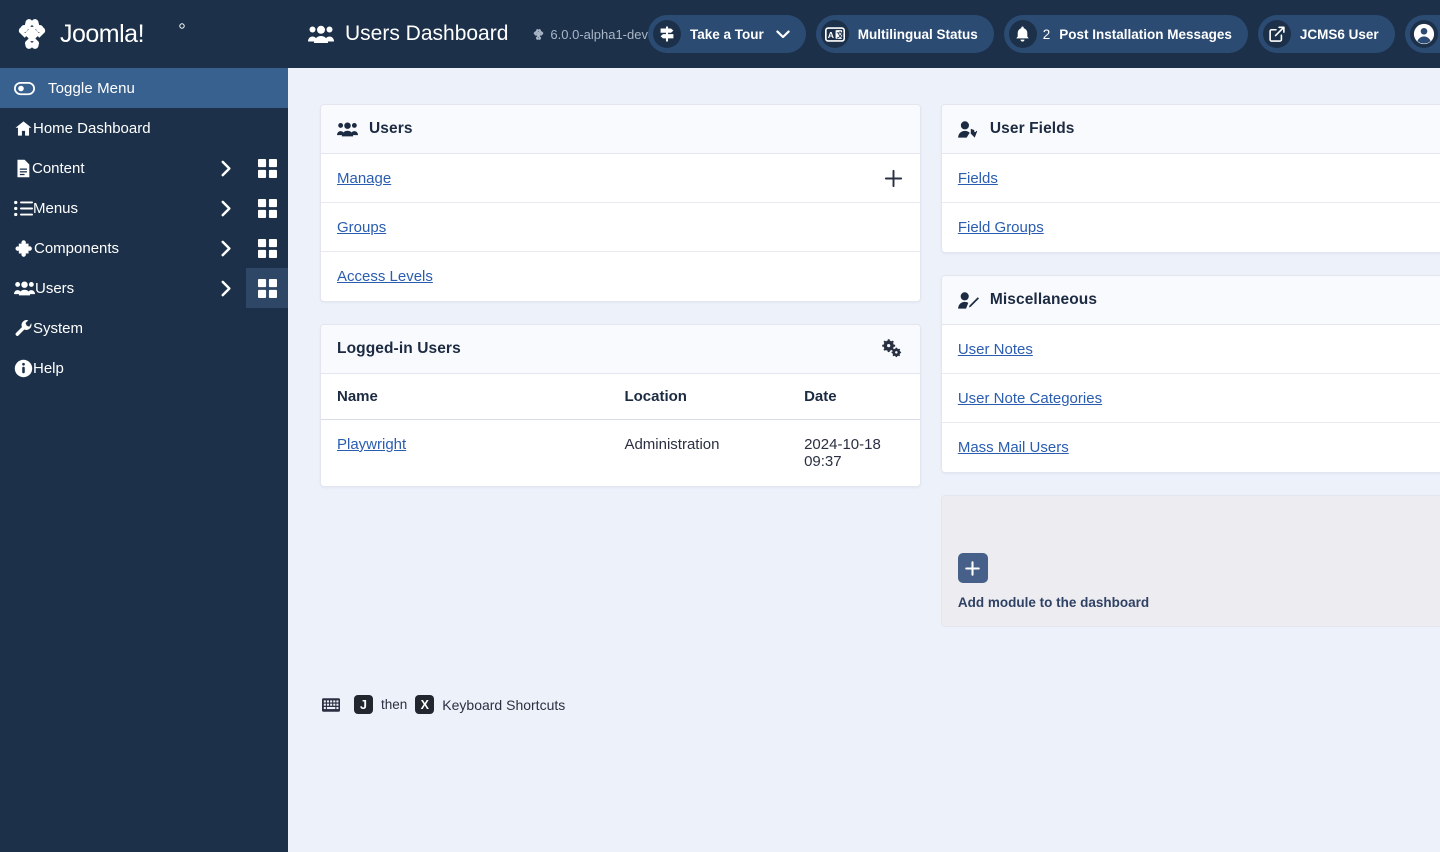  I want to click on signpost-icon, so click(666, 34).